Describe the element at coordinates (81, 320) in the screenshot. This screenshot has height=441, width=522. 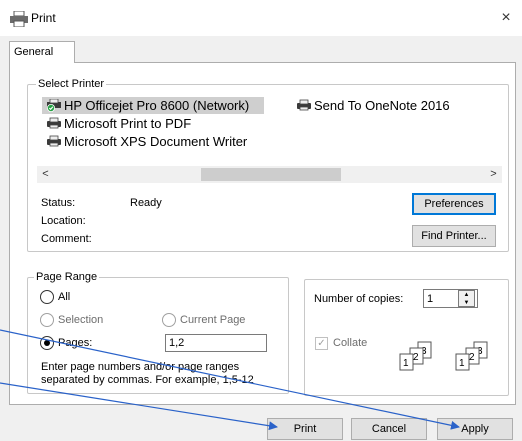
I see `radio-selection-label: Selection` at that location.